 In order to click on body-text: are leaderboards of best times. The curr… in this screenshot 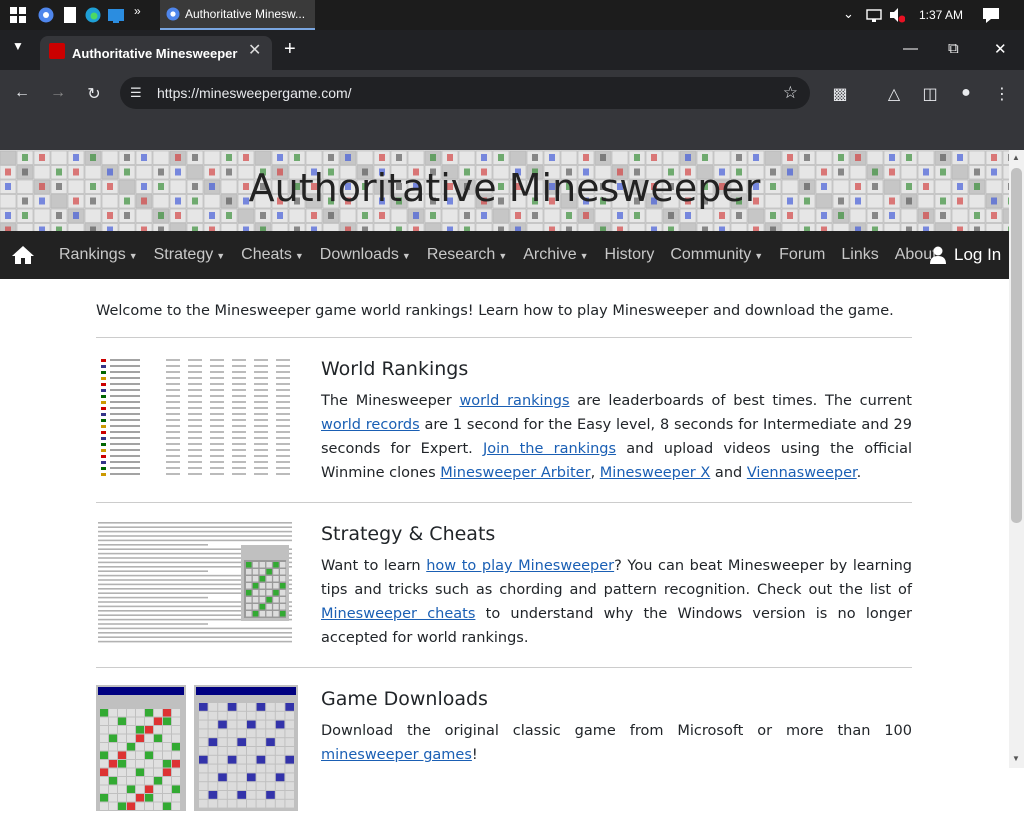, I will do `click(740, 401)`.